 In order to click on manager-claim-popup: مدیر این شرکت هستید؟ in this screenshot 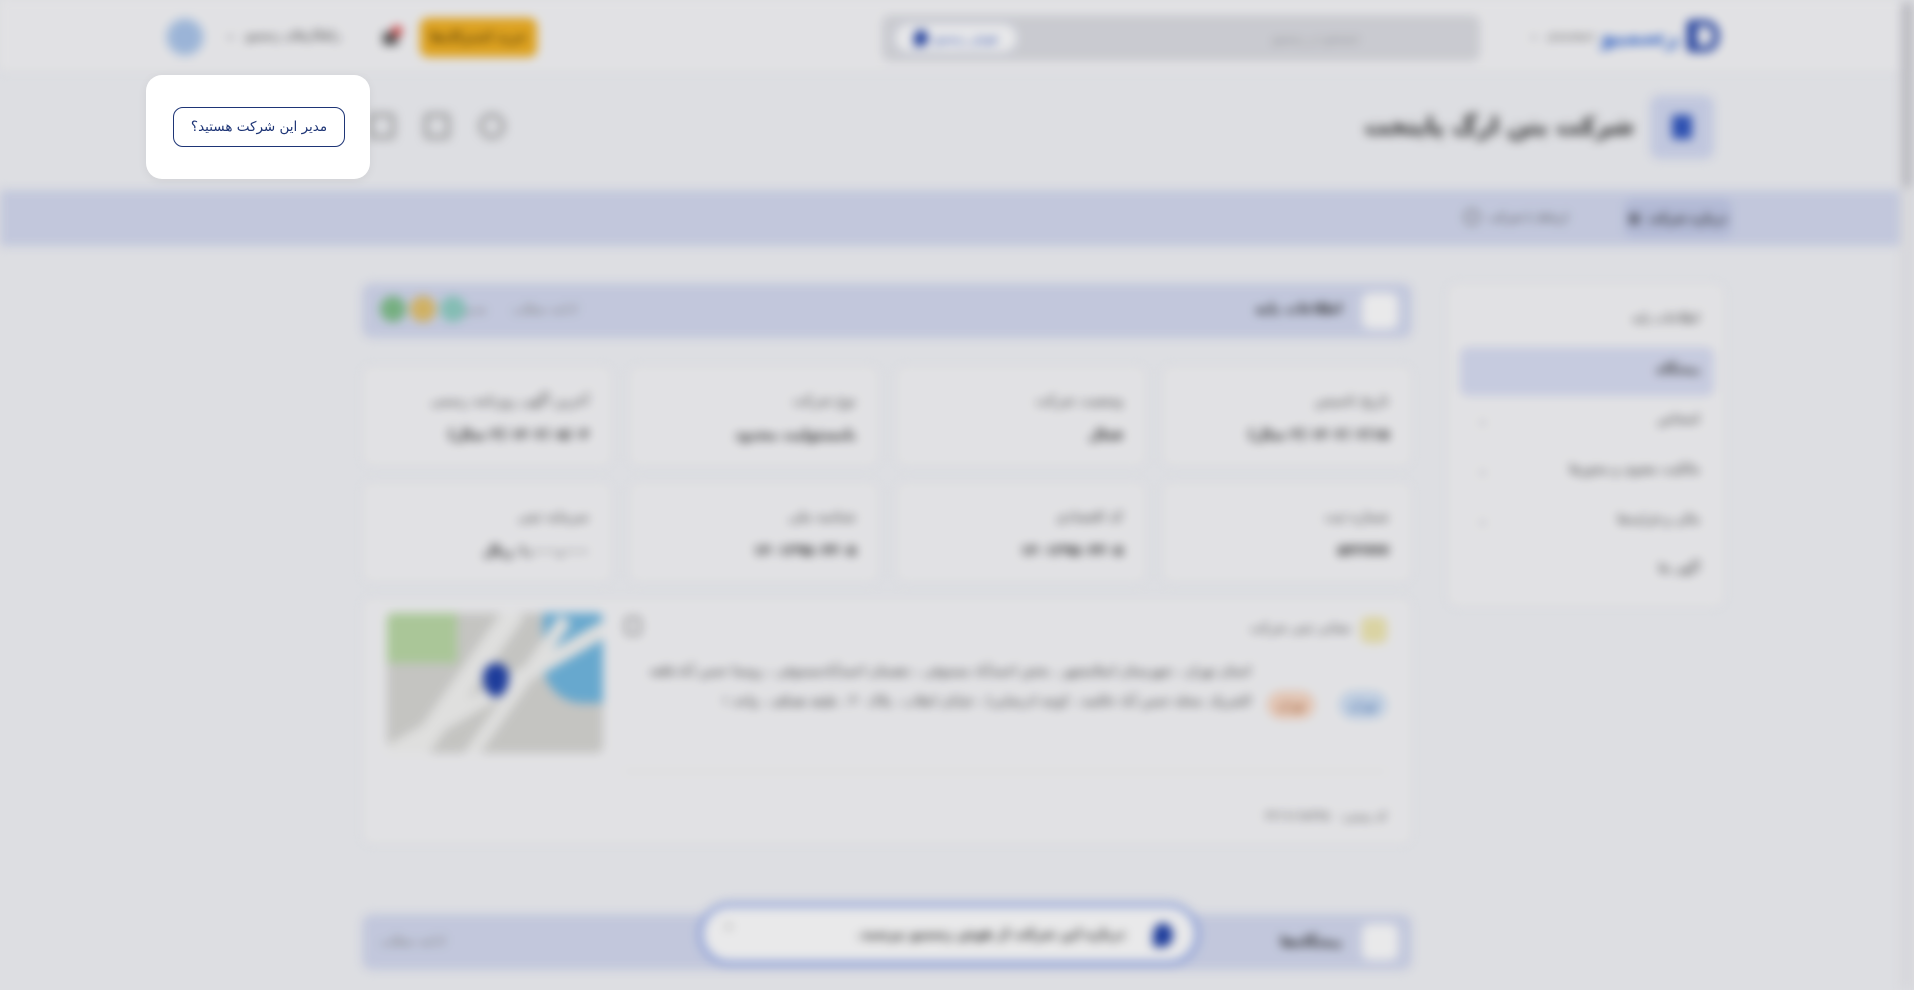, I will do `click(258, 127)`.